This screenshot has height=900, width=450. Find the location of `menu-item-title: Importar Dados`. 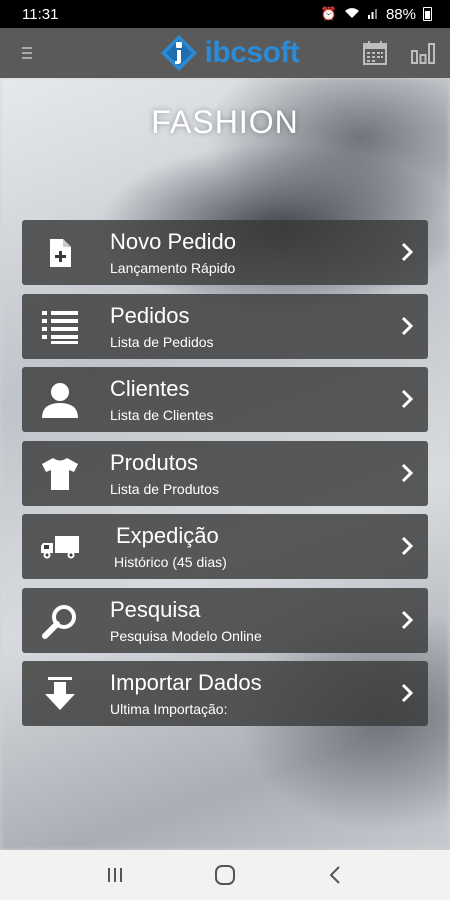

menu-item-title: Importar Dados is located at coordinates (186, 682).